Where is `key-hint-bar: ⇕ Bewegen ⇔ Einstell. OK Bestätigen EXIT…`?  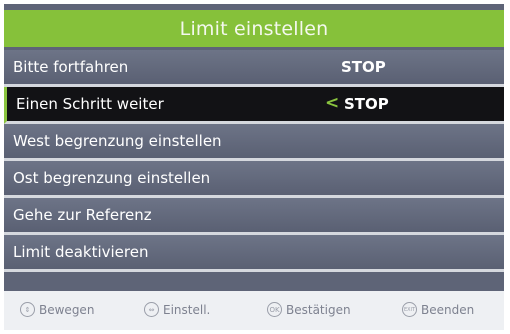 key-hint-bar: ⇕ Bewegen ⇔ Einstell. OK Bestätigen EXIT… is located at coordinates (254, 310).